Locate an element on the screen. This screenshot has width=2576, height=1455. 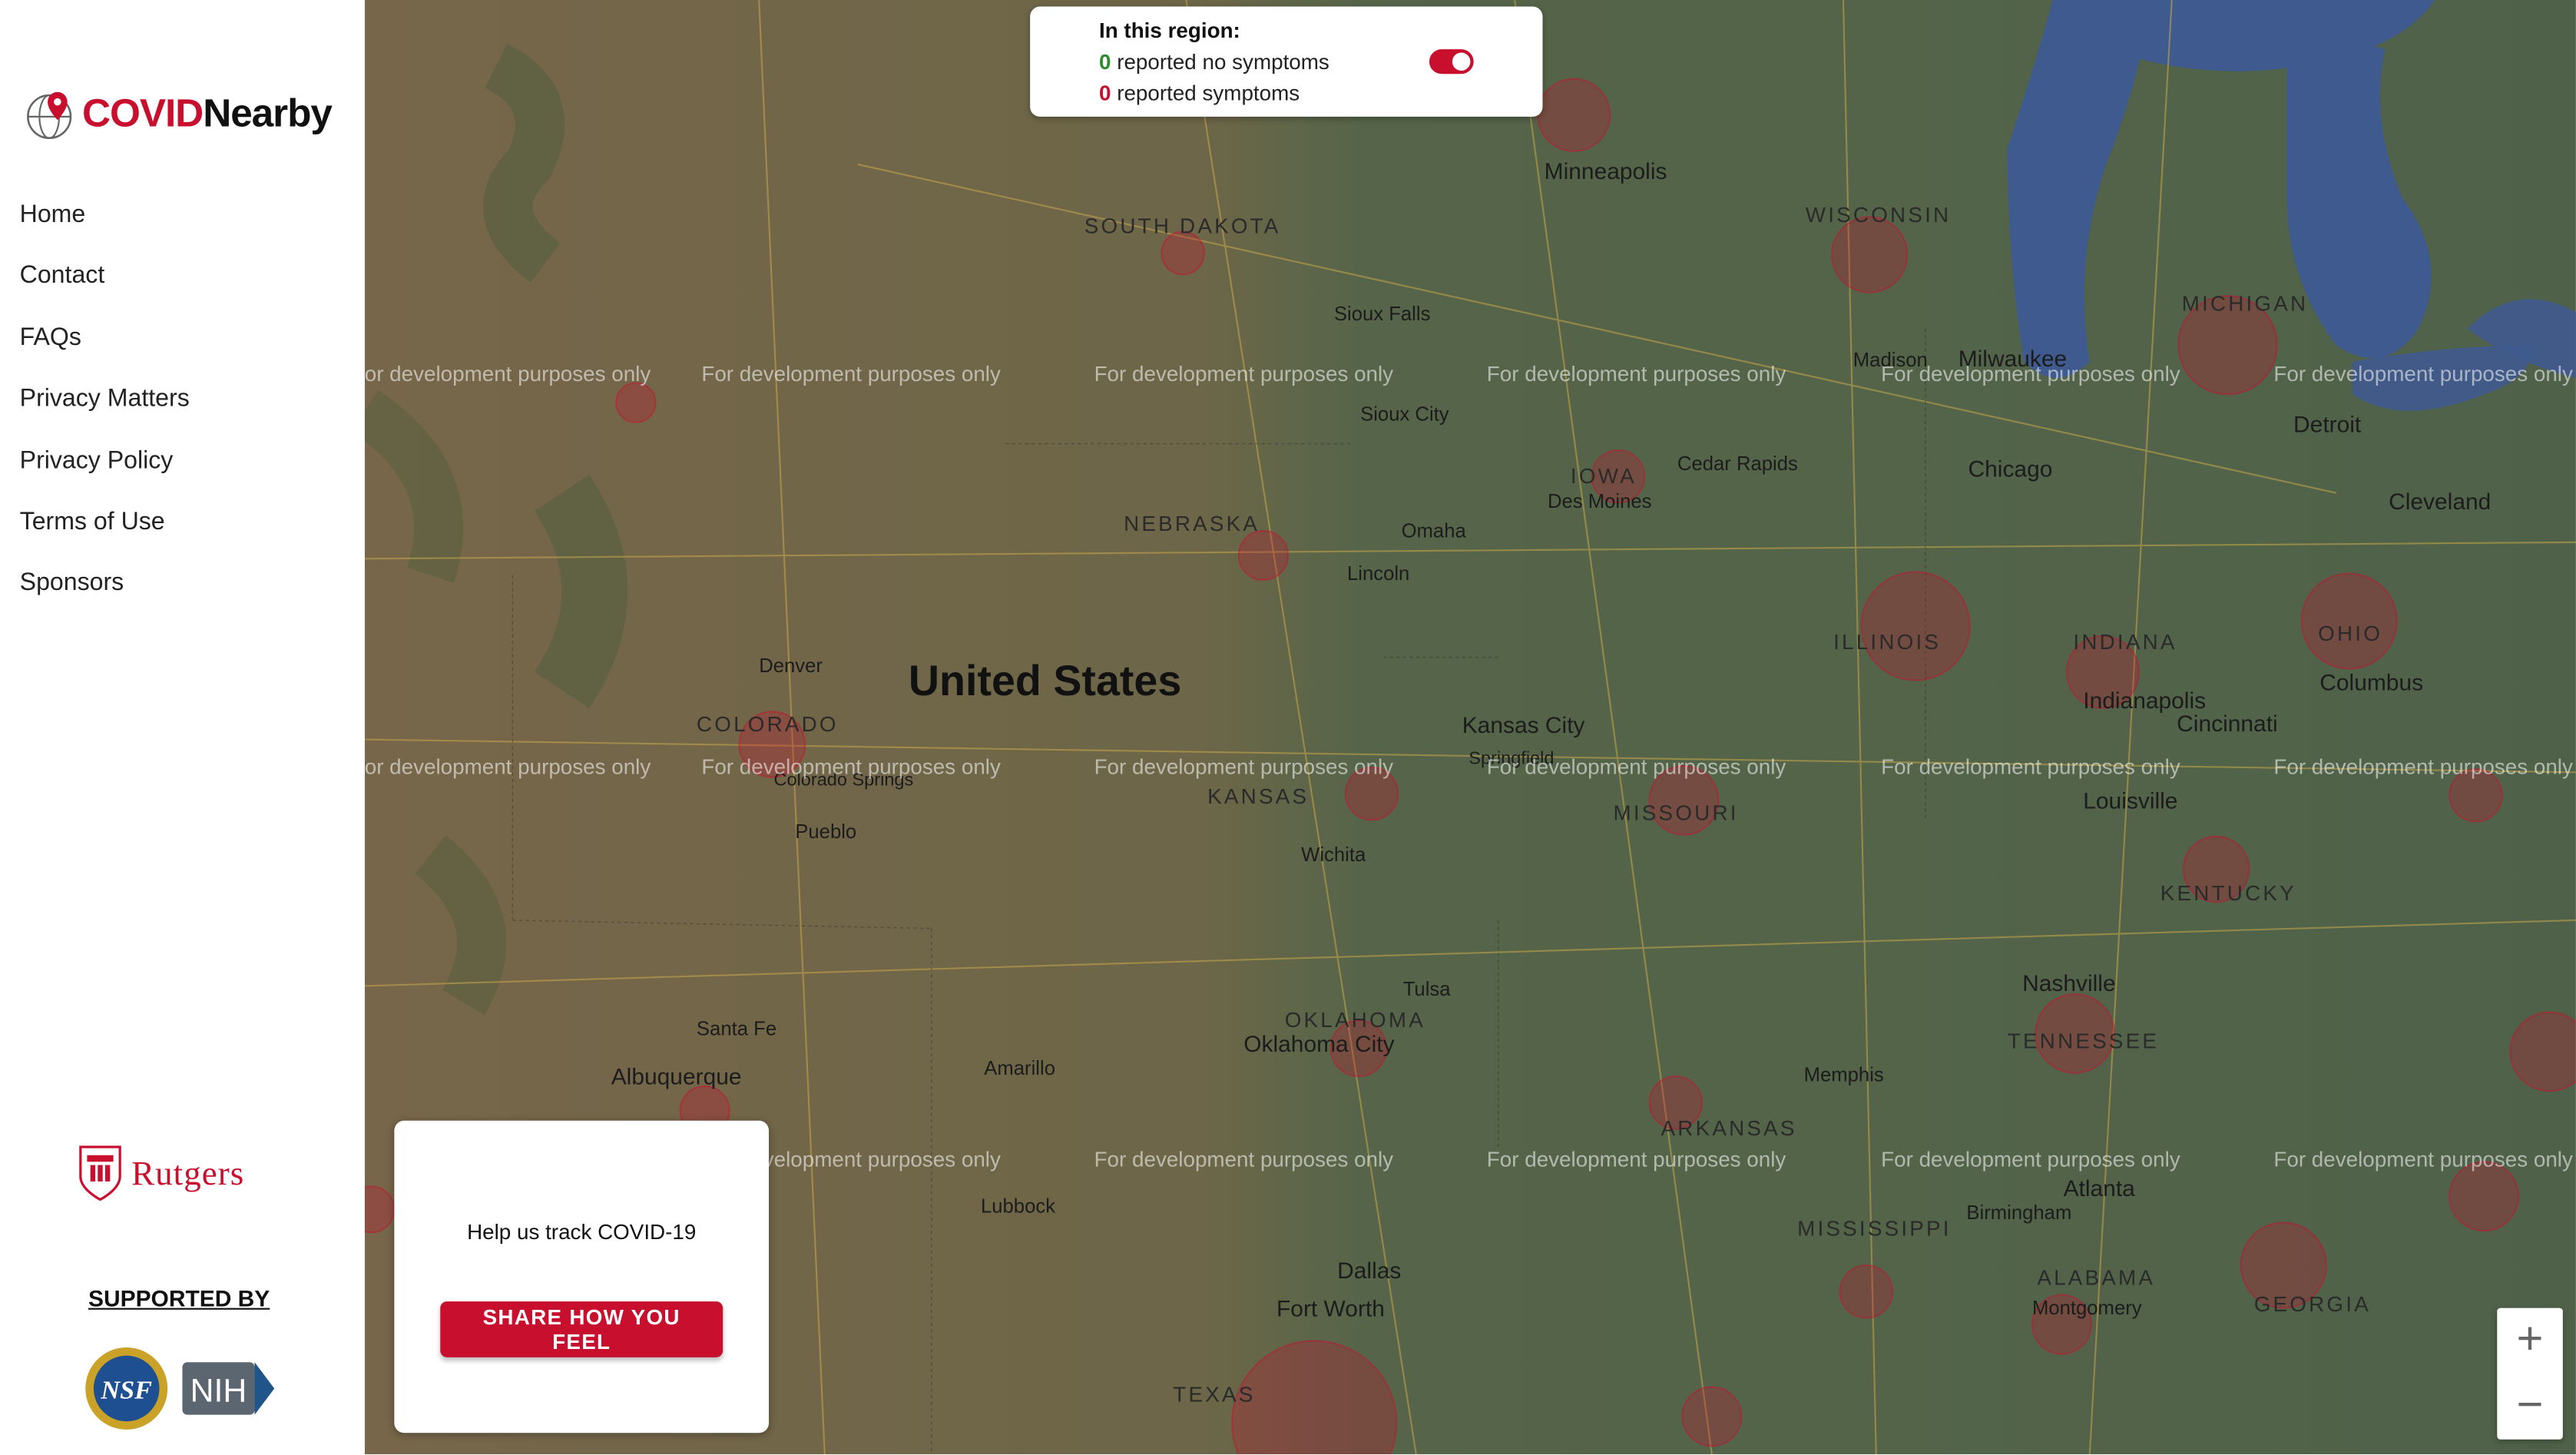
symptoms-count: 0 is located at coordinates (1104, 92).